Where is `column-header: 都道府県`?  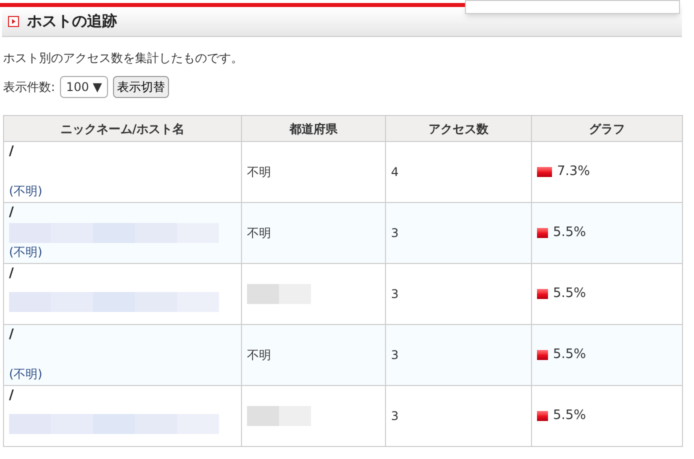
column-header: 都道府県 is located at coordinates (314, 129).